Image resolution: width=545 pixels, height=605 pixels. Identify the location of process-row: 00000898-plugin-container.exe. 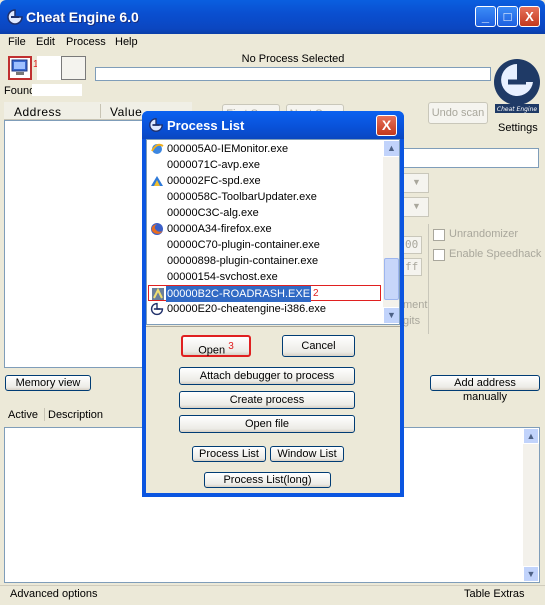
(266, 261).